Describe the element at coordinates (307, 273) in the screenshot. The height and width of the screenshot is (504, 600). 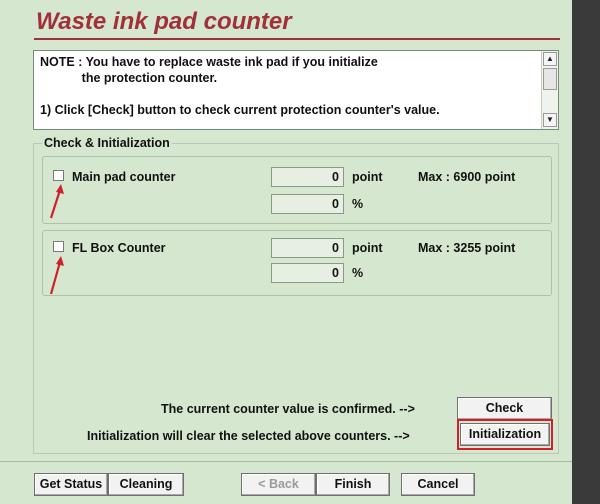
I see `fl-box-percent-field: 0` at that location.